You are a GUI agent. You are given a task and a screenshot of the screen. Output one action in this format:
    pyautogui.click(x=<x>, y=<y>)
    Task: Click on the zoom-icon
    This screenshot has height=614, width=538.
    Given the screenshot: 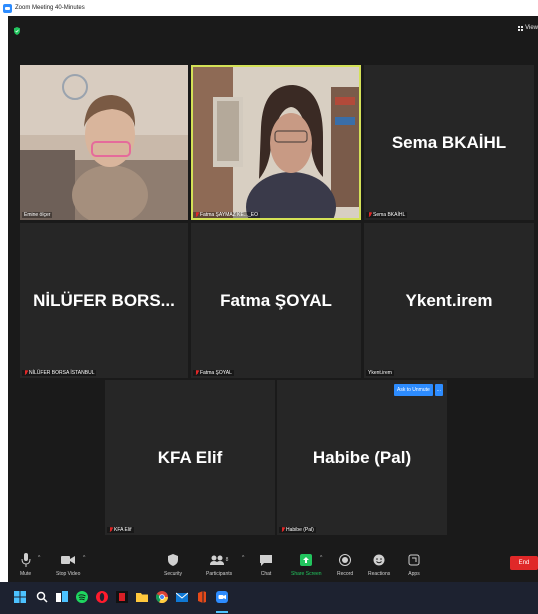 What is the action you would take?
    pyautogui.click(x=222, y=597)
    